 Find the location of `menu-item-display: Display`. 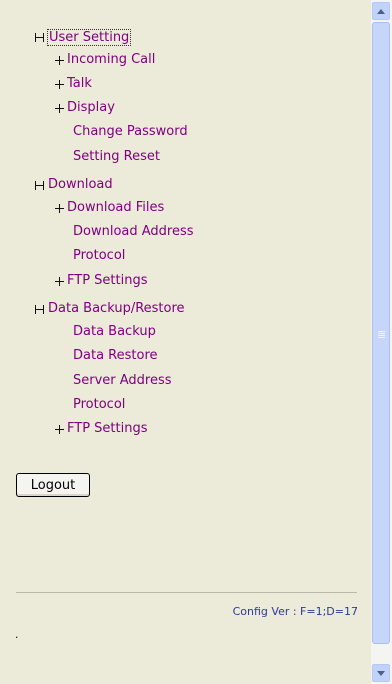

menu-item-display: Display is located at coordinates (85, 108).